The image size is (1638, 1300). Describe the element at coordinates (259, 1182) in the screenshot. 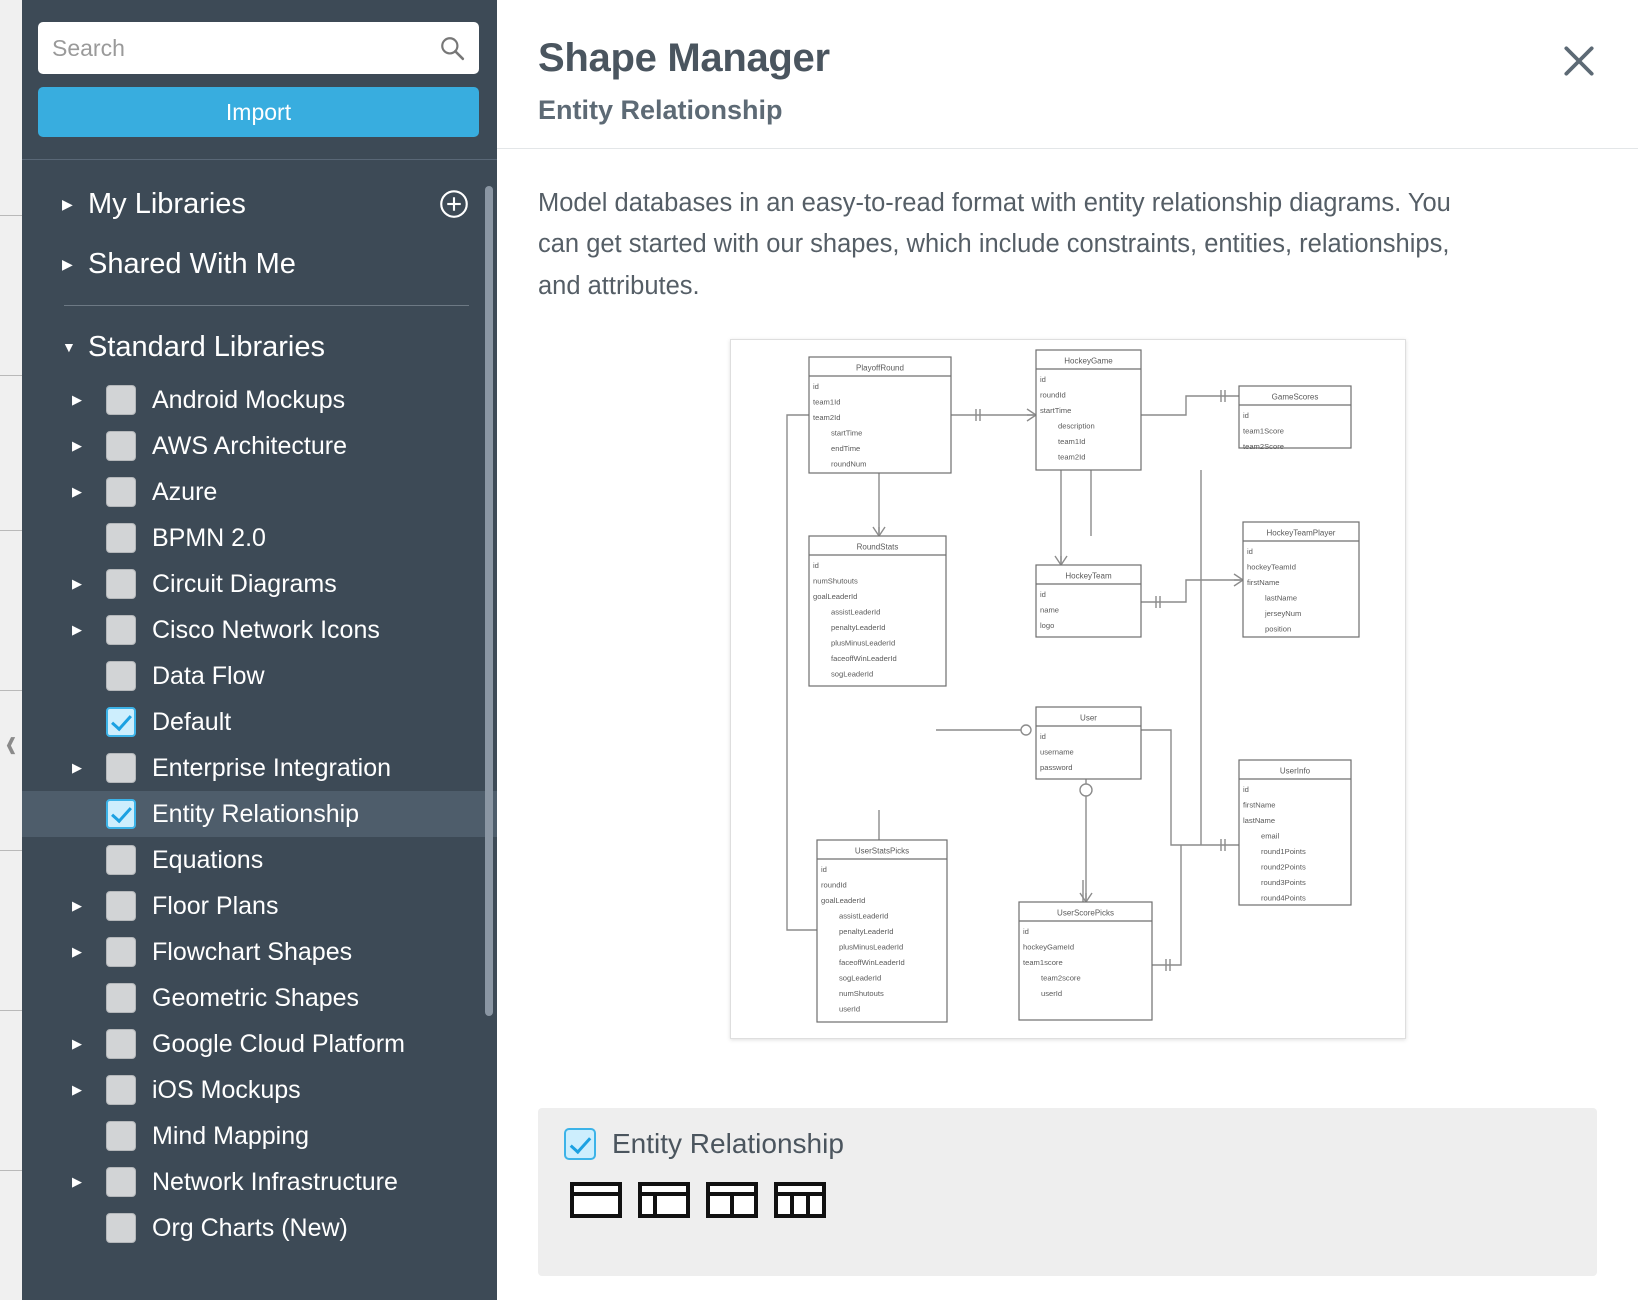

I see `sidebar-item-network-infrastructure: ▶ Network Infrastructure` at that location.